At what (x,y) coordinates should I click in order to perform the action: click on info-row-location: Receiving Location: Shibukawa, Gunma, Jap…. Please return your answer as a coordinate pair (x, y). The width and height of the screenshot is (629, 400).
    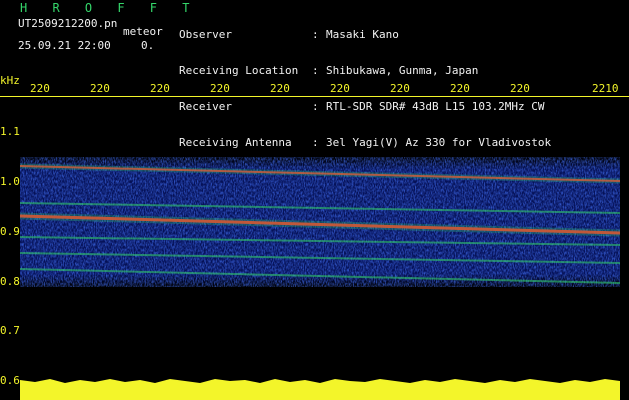
    Looking at the image, I should click on (365, 71).